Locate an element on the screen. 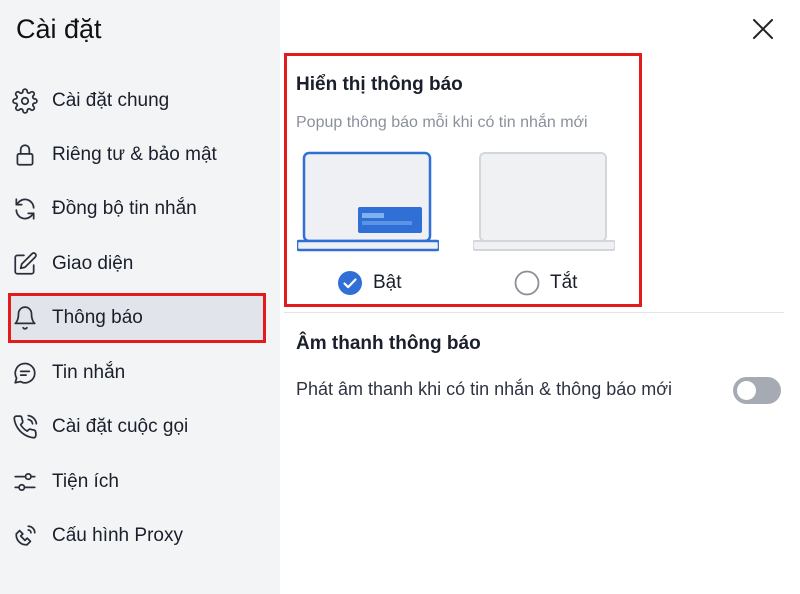 The image size is (800, 594). radio-unchecked-icon is located at coordinates (527, 283).